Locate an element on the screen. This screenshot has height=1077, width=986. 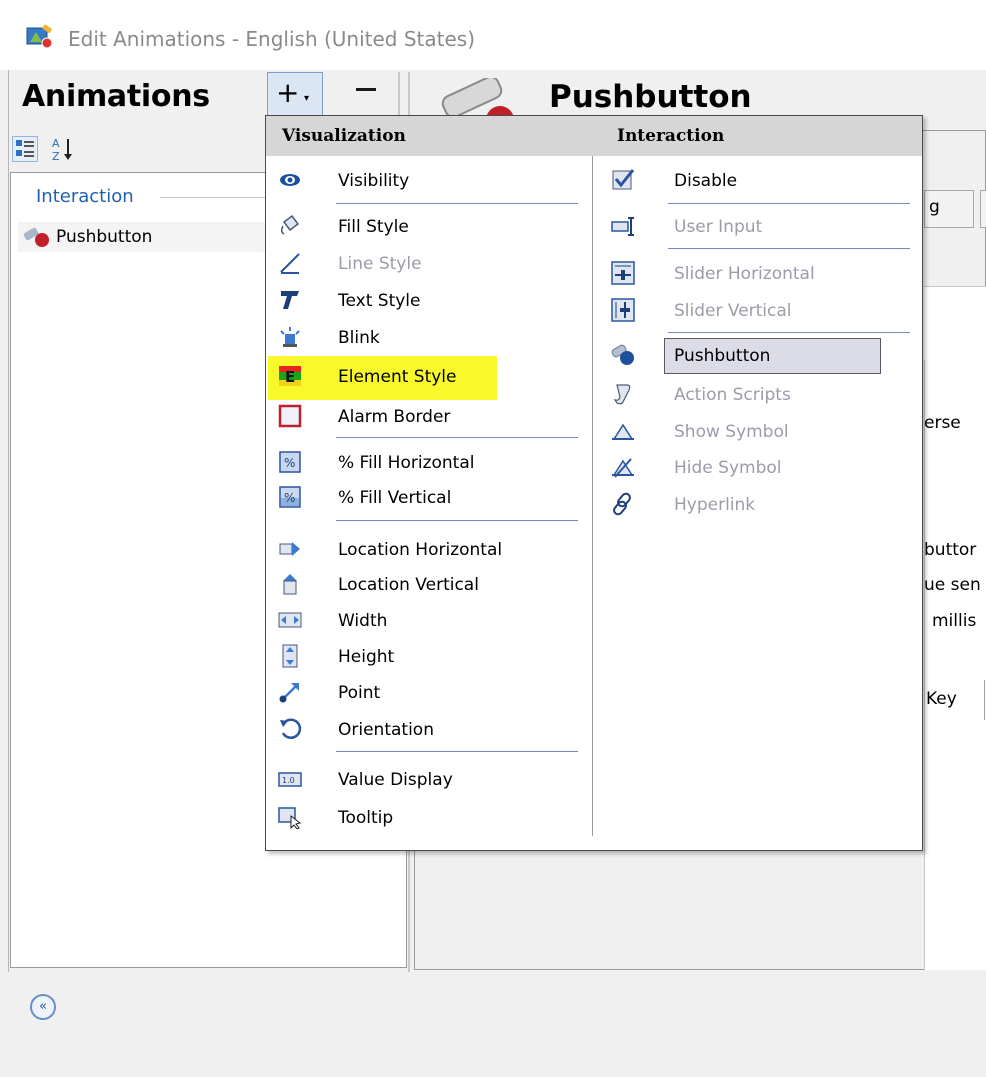
element-style-icon: E is located at coordinates (290, 376).